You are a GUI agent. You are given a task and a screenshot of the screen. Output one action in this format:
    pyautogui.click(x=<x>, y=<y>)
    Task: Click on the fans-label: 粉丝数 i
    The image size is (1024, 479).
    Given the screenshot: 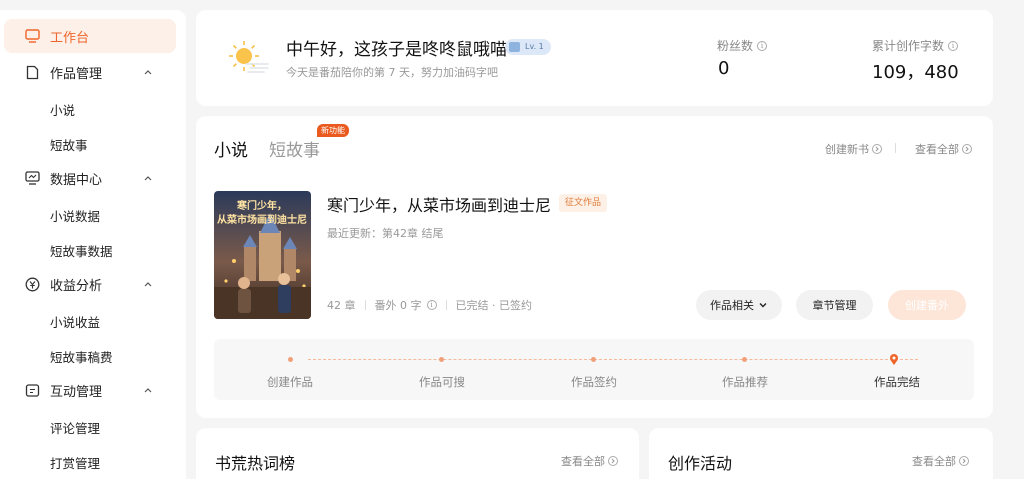 What is the action you would take?
    pyautogui.click(x=742, y=45)
    